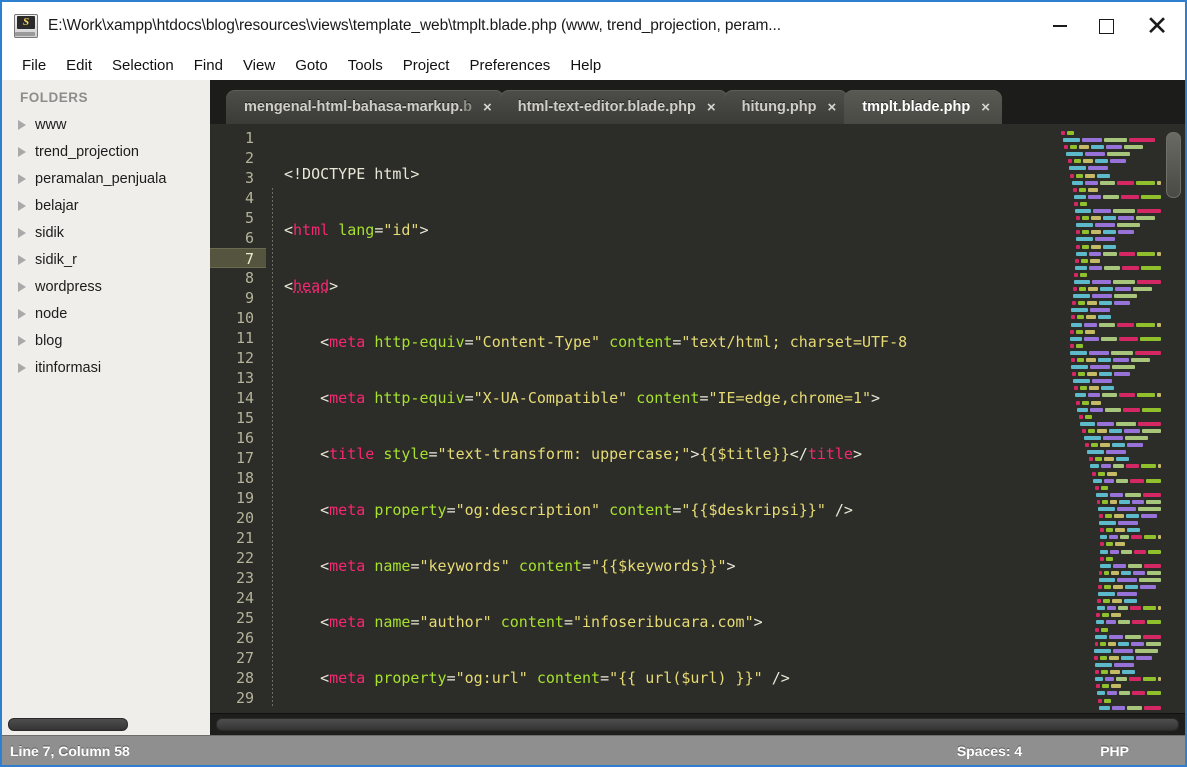 The height and width of the screenshot is (767, 1187). What do you see at coordinates (356, 230) in the screenshot?
I see `code-line-2: <html lang="id">` at bounding box center [356, 230].